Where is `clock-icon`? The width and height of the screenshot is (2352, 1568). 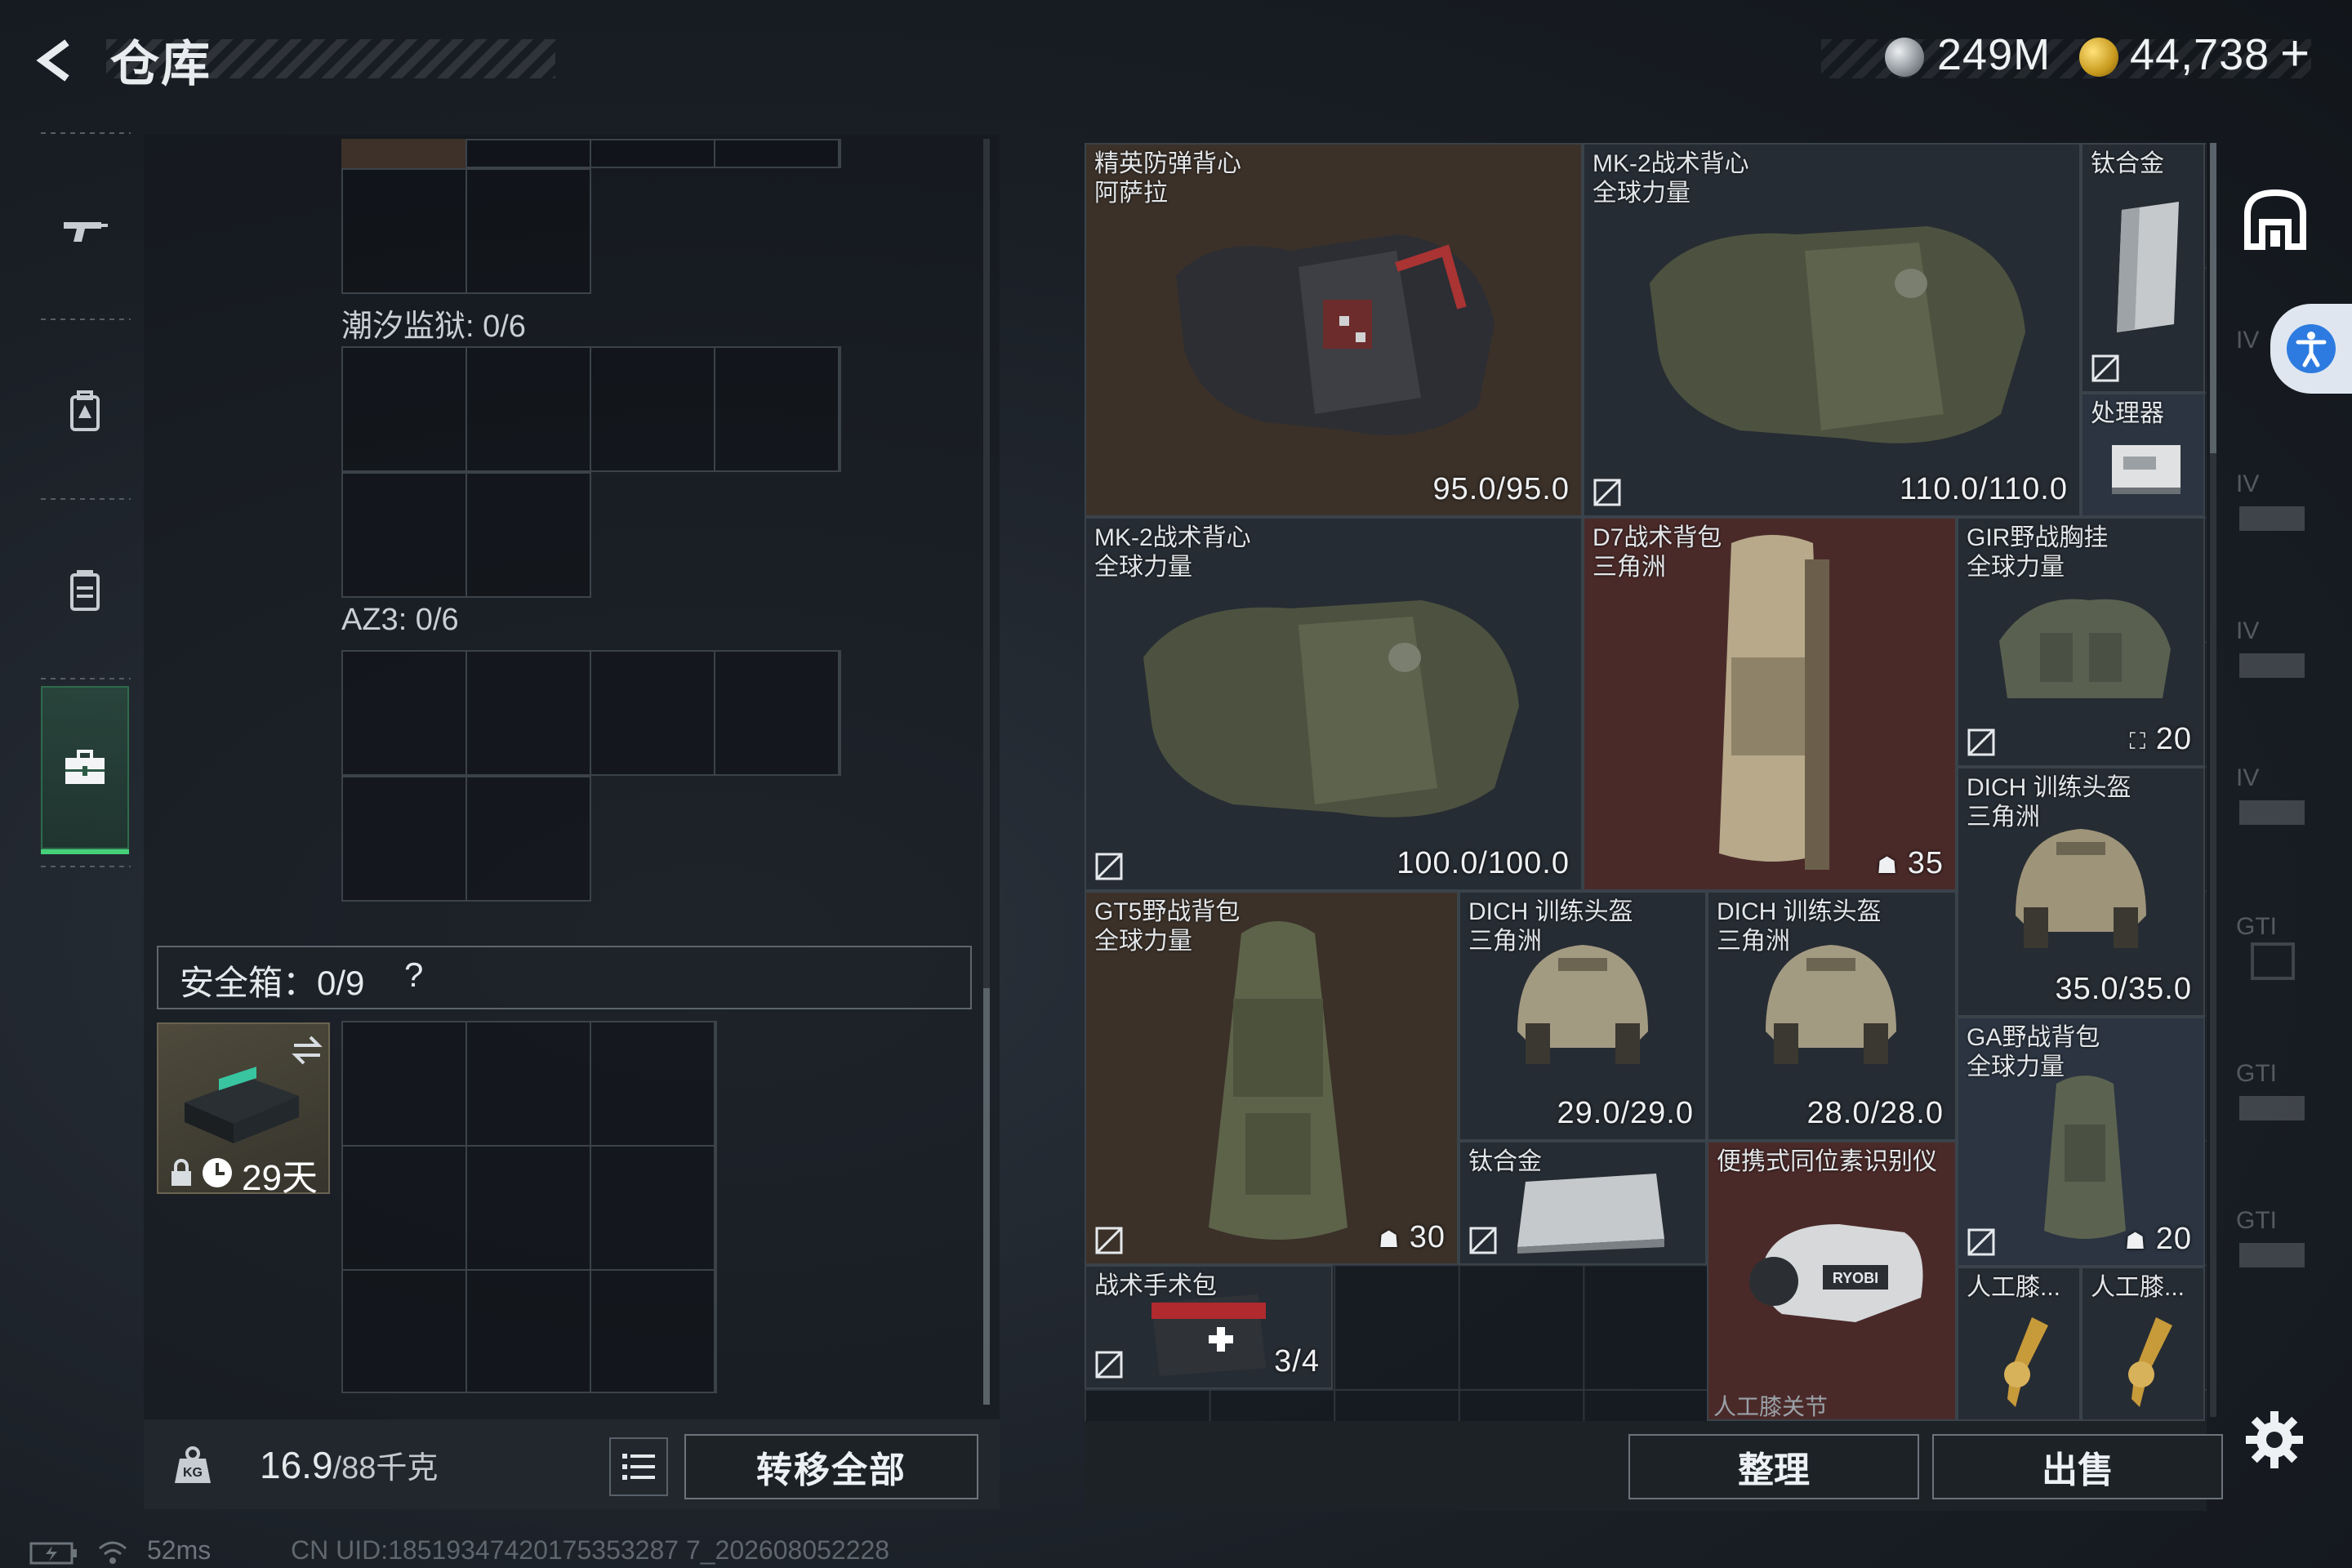 clock-icon is located at coordinates (217, 1172).